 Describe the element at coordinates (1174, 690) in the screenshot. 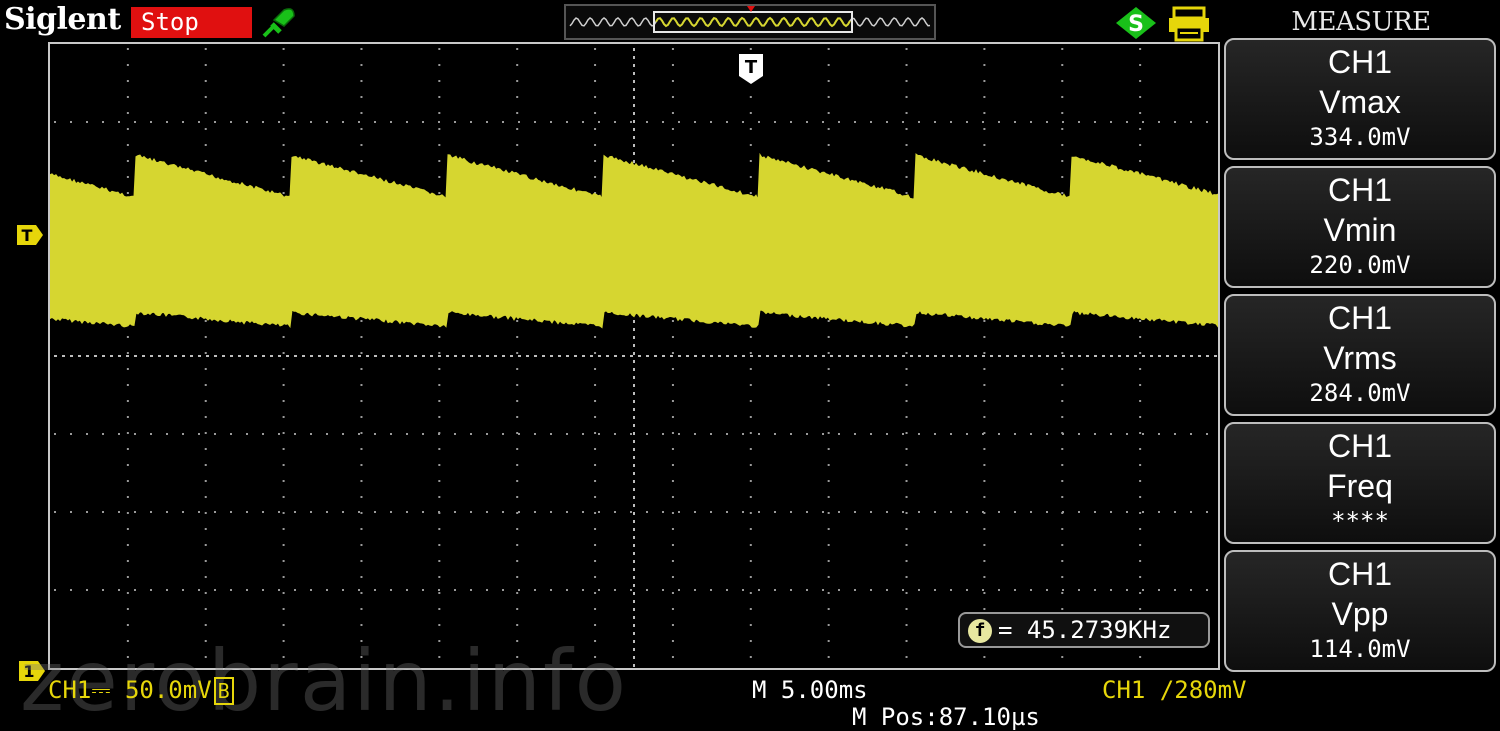

I see `trigger-setting: CH1 ∕280mV` at that location.